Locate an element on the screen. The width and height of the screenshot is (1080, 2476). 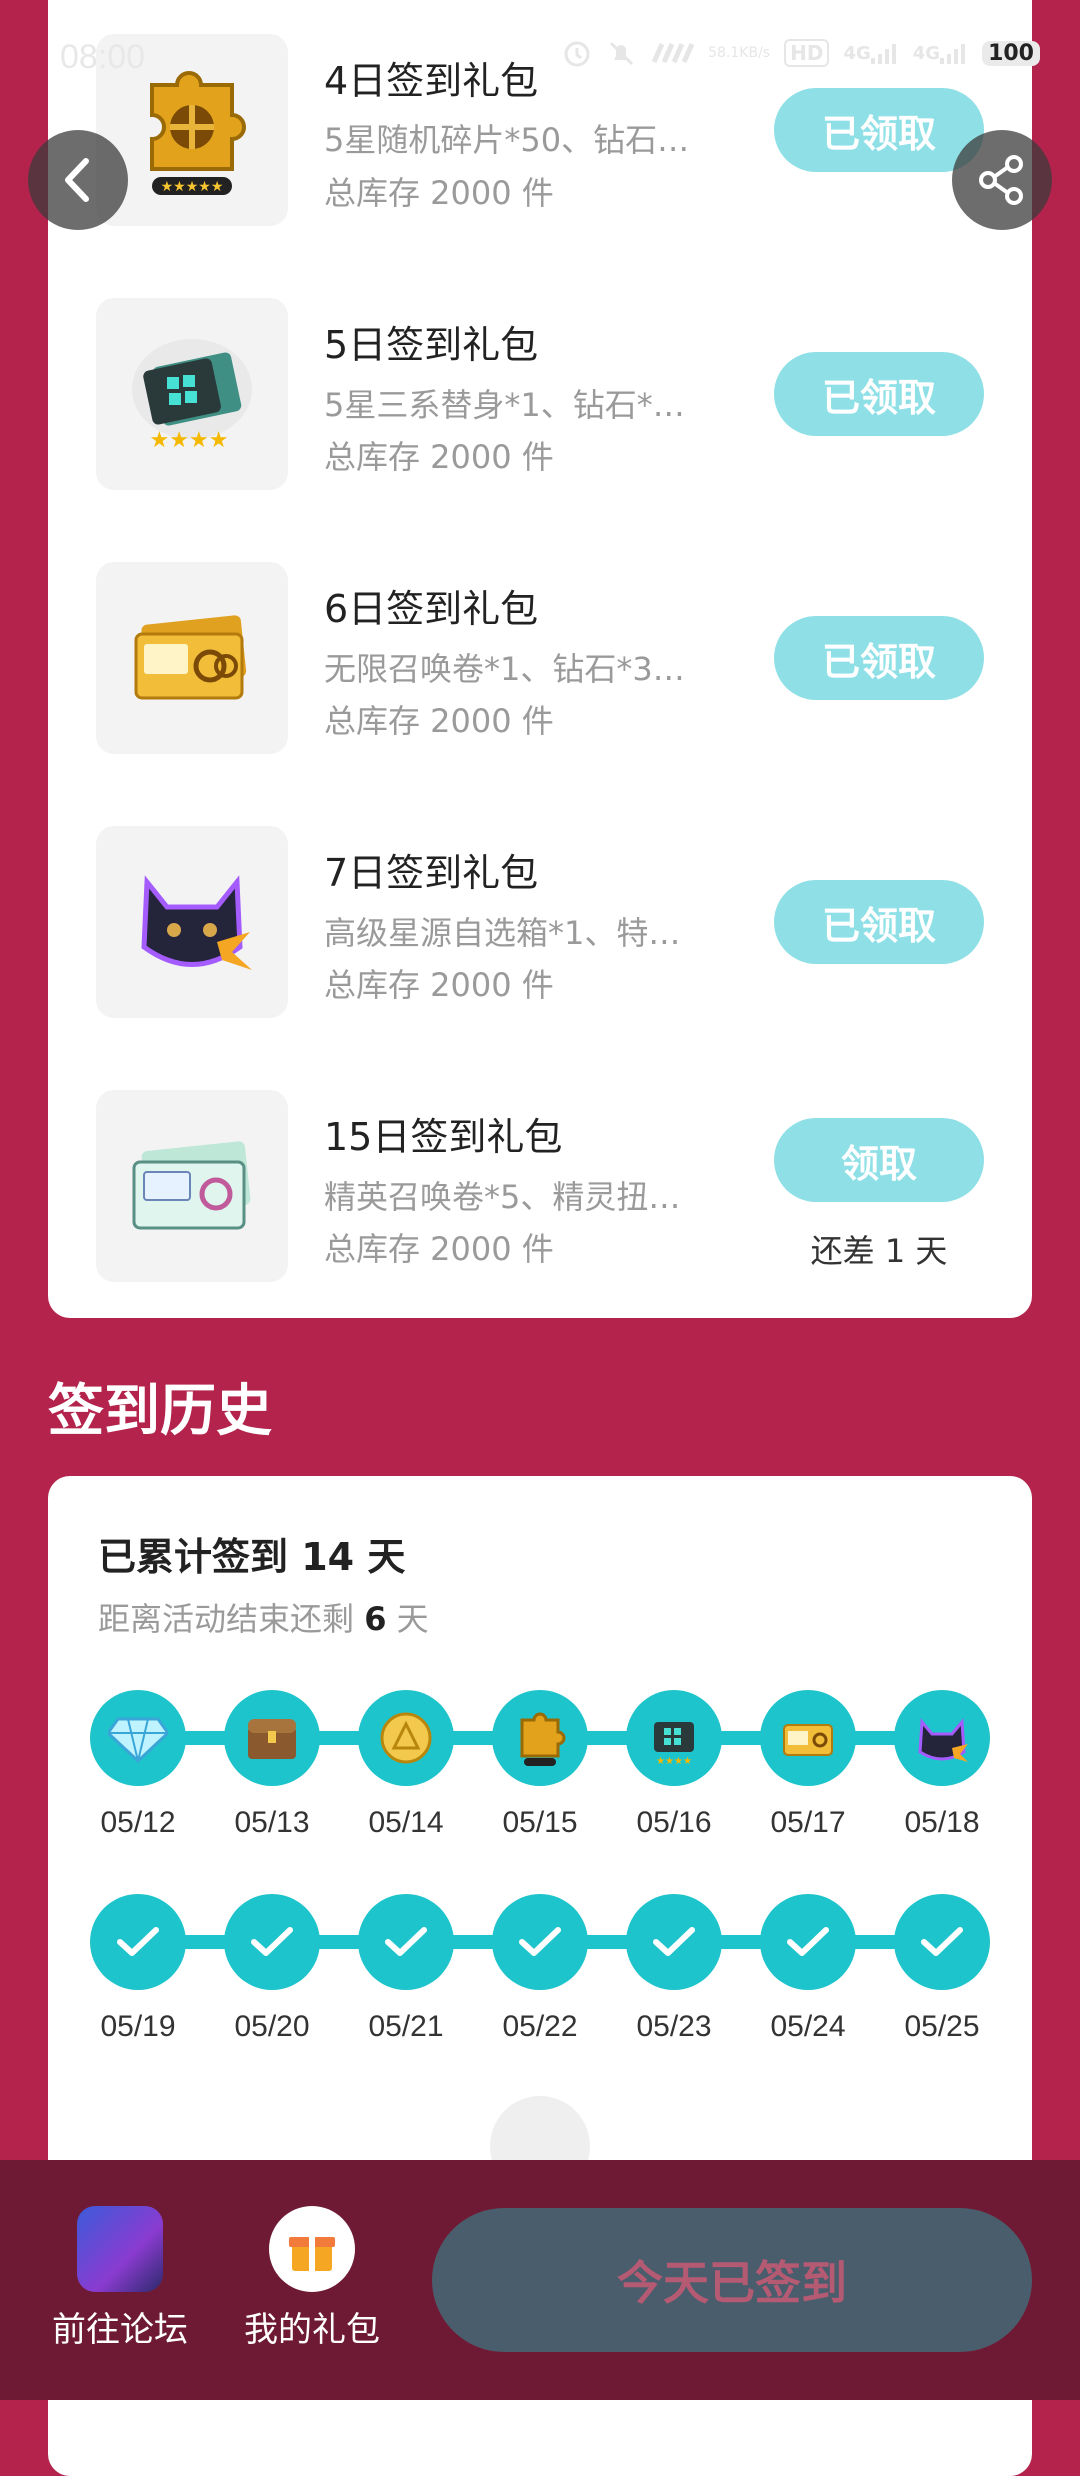
gift-thumb-day15 is located at coordinates (192, 1186).